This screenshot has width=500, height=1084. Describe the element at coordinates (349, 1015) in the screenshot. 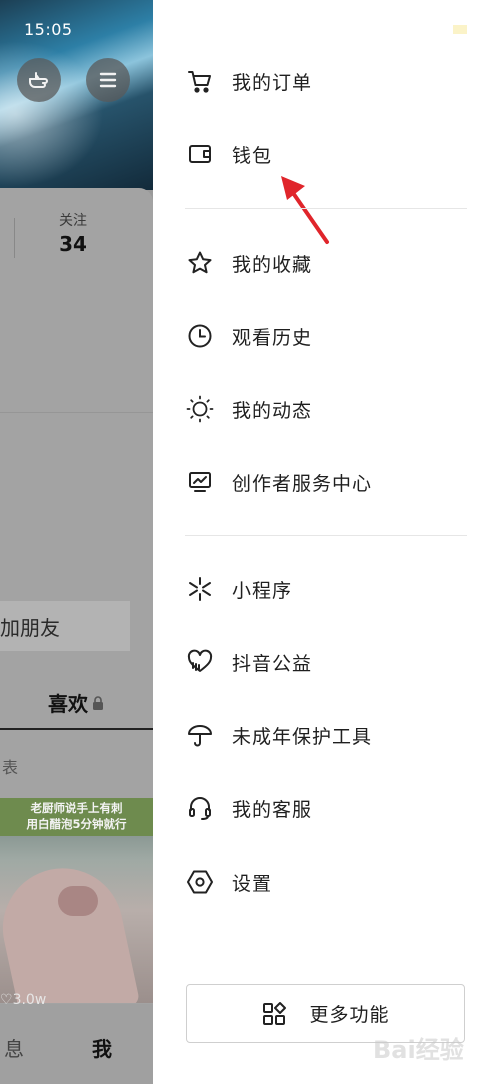

I see `more-functions-label: 更多功能` at that location.